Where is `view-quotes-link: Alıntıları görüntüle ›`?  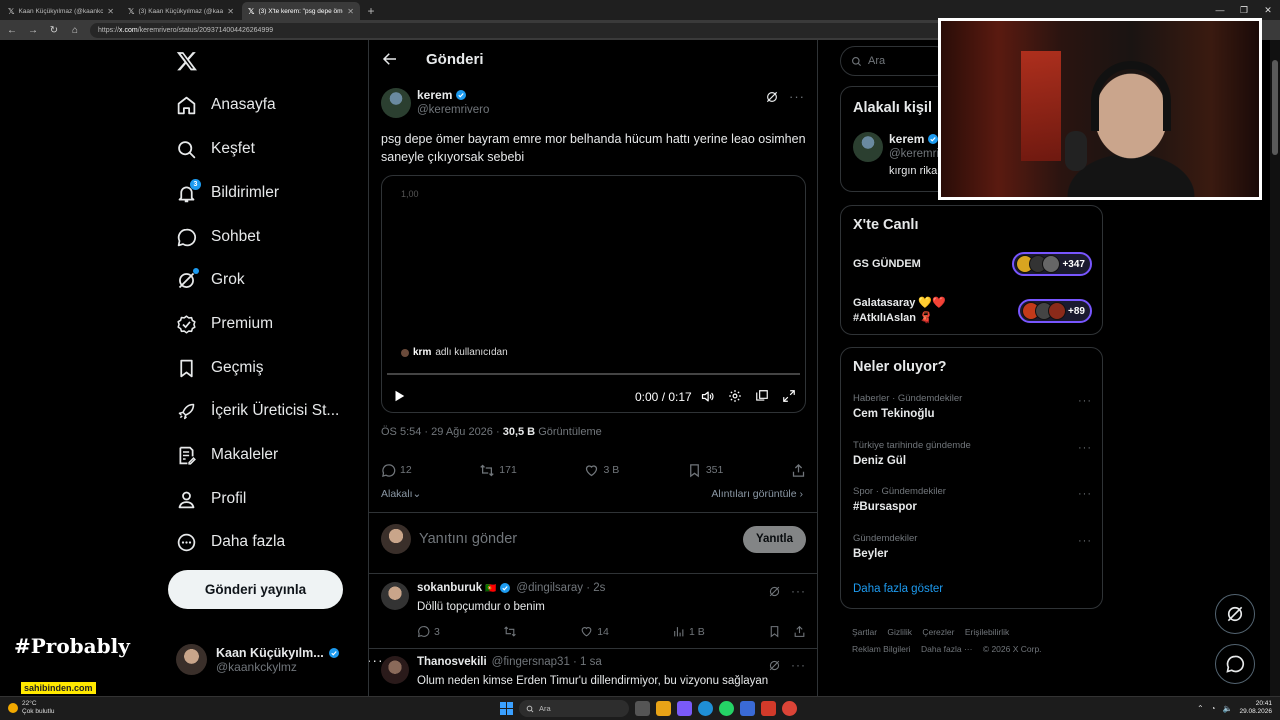
view-quotes-link: Alıntıları görüntüle › is located at coordinates (757, 494).